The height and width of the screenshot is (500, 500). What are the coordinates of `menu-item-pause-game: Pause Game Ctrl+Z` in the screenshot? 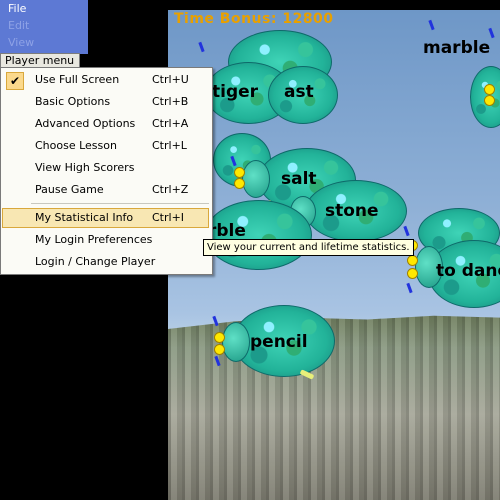 It's located at (105, 190).